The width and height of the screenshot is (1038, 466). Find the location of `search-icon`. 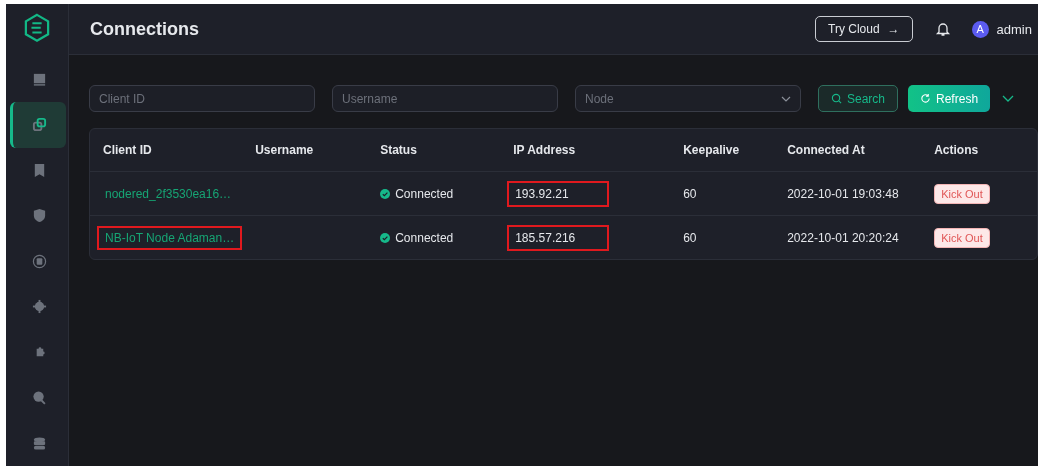

search-icon is located at coordinates (836, 98).